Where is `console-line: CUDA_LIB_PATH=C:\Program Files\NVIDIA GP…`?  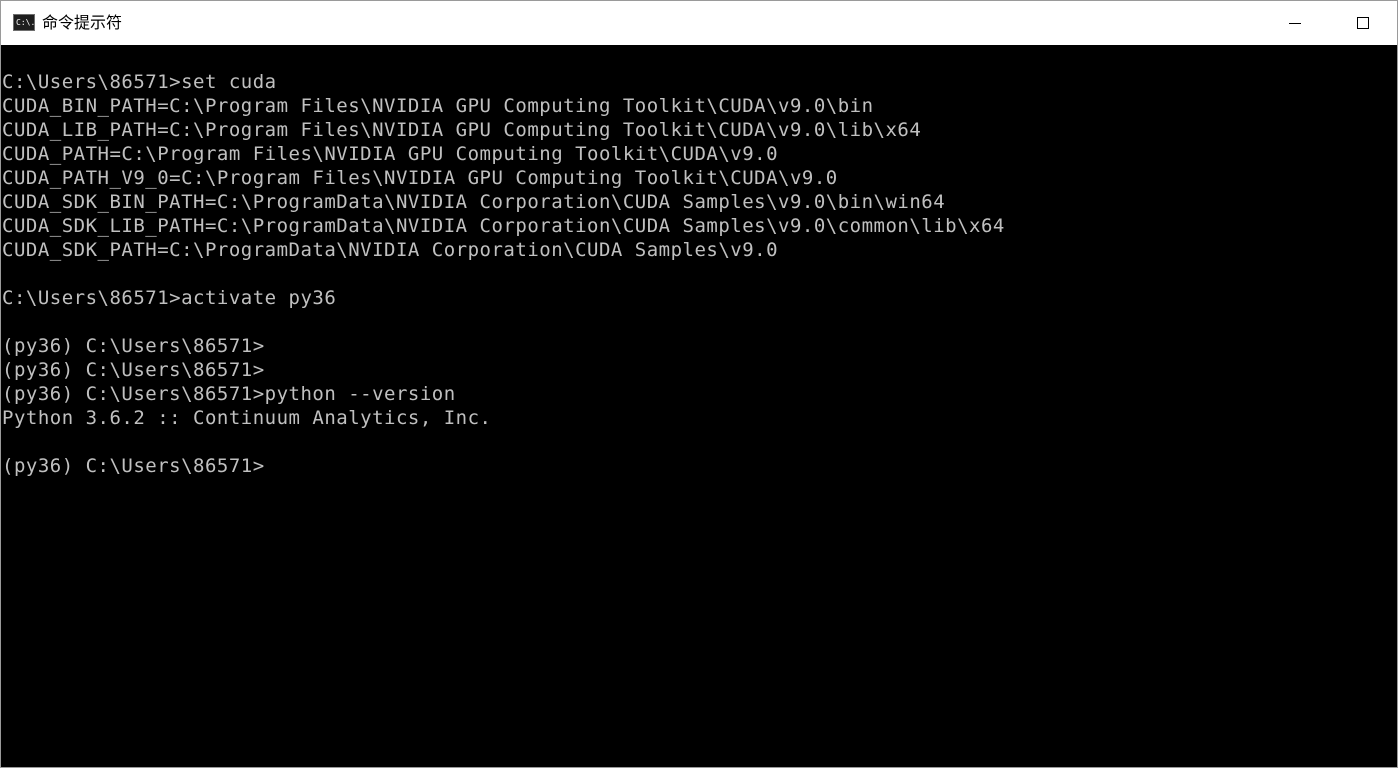 console-line: CUDA_LIB_PATH=C:\Program Files\NVIDIA GP… is located at coordinates (462, 130).